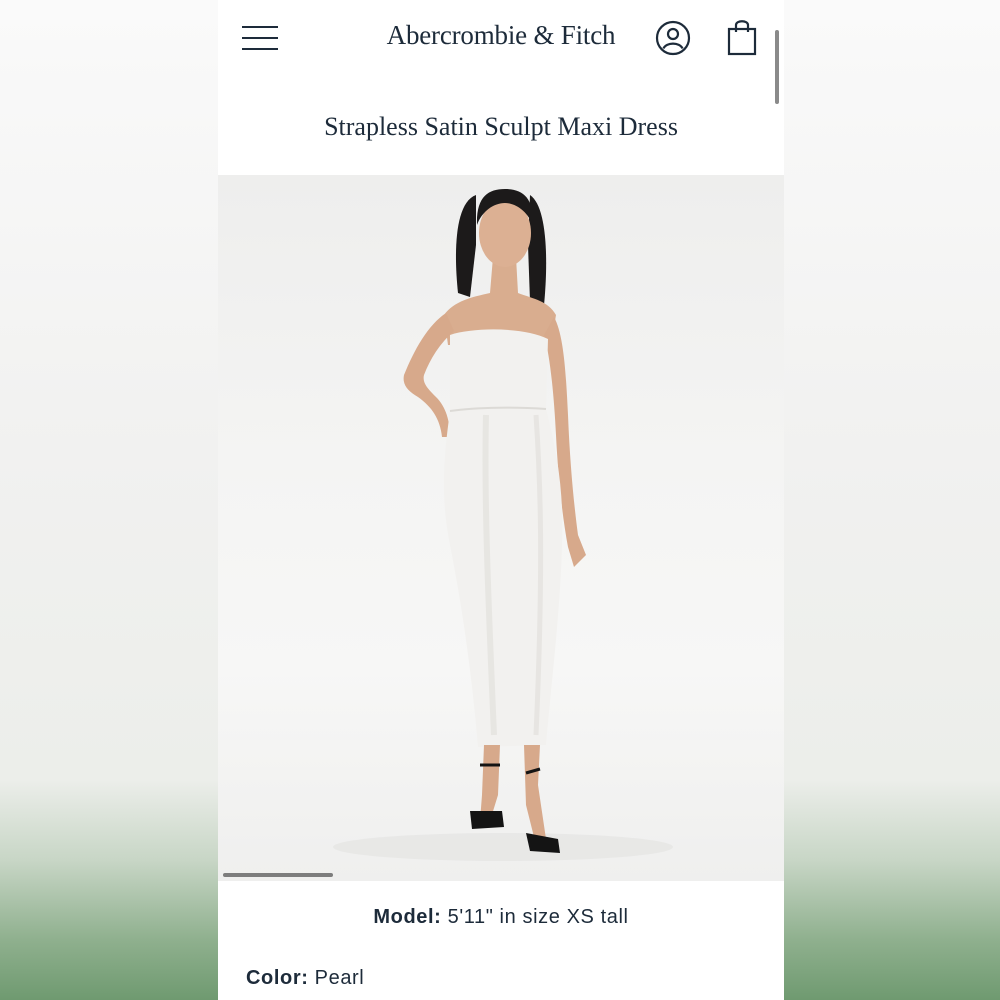 The height and width of the screenshot is (1000, 1000). What do you see at coordinates (673, 38) in the screenshot?
I see `account-icon` at bounding box center [673, 38].